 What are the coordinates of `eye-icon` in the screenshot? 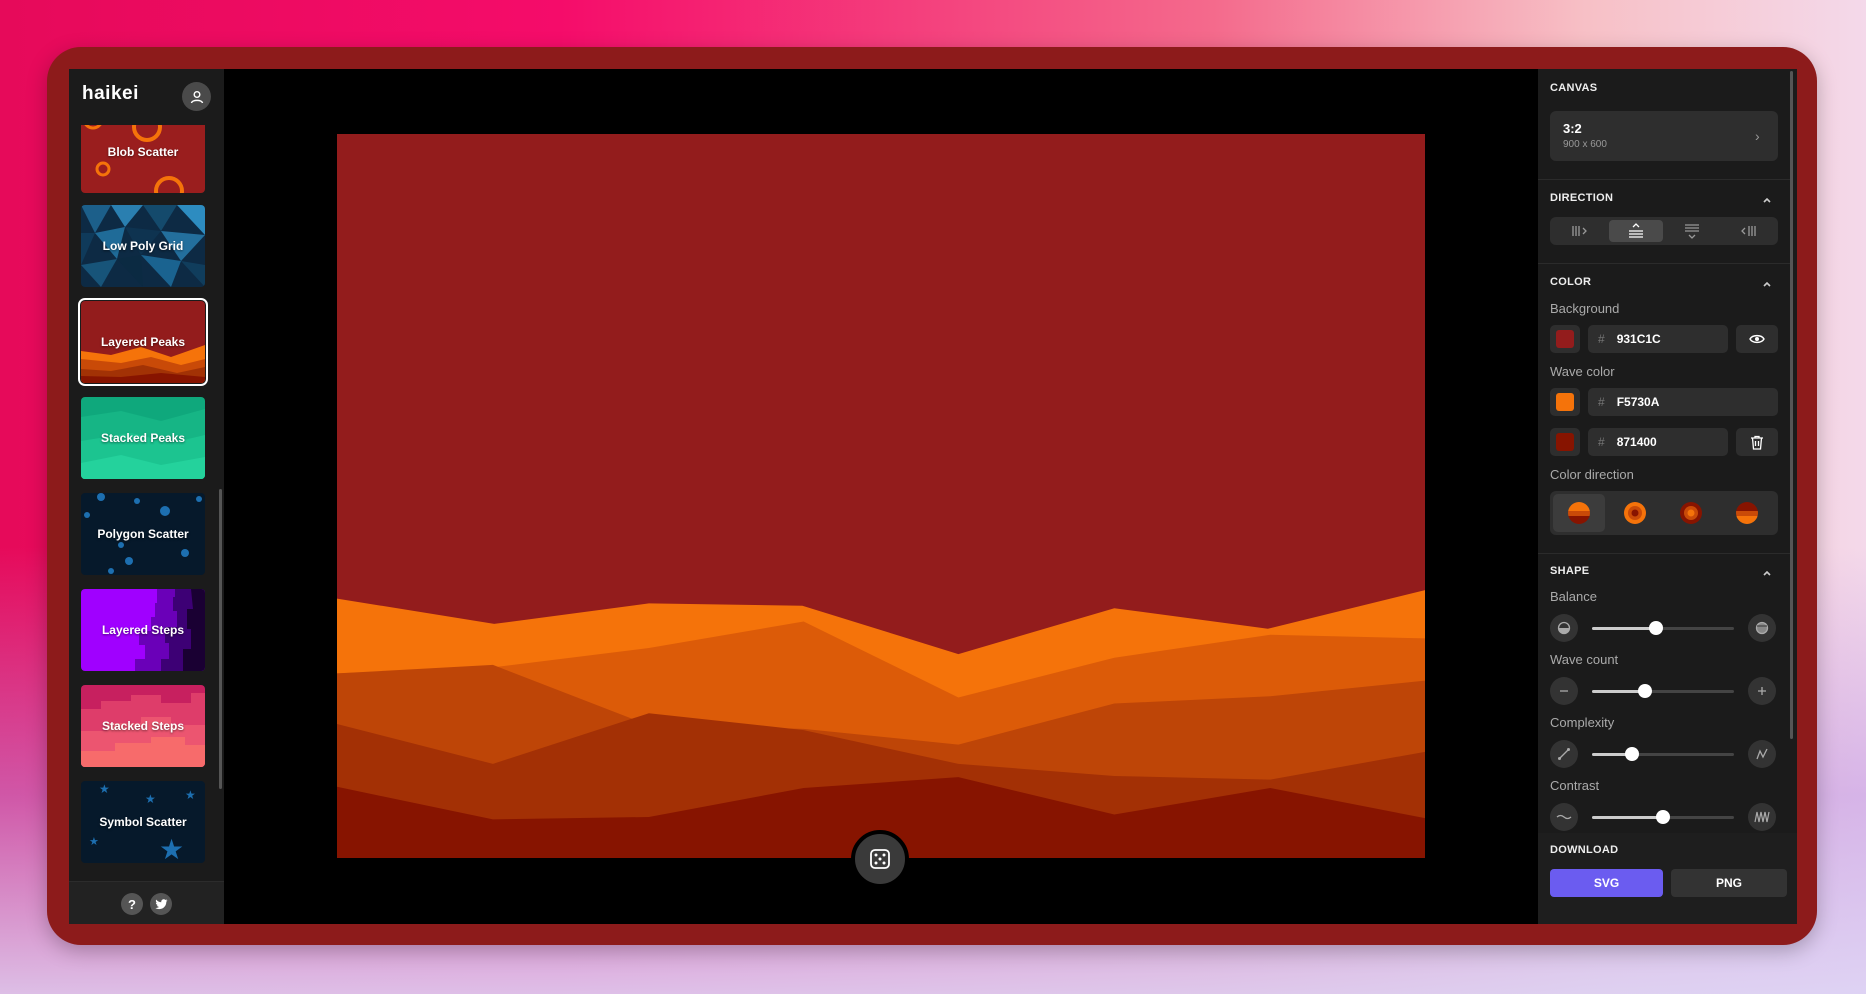 It's located at (1757, 339).